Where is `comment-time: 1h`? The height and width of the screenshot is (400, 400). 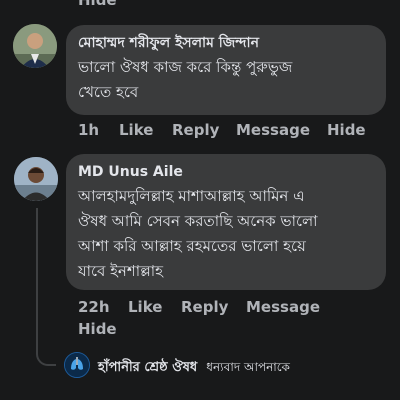
comment-time: 1h is located at coordinates (88, 130).